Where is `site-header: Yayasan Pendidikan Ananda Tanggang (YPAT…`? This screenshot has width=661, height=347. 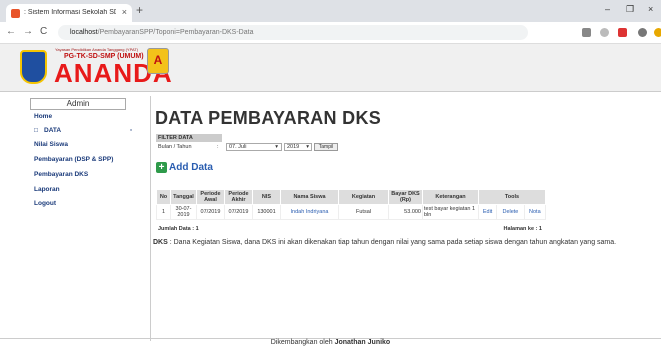 site-header: Yayasan Pendidikan Ananda Tanggang (YPAT… is located at coordinates (330, 68).